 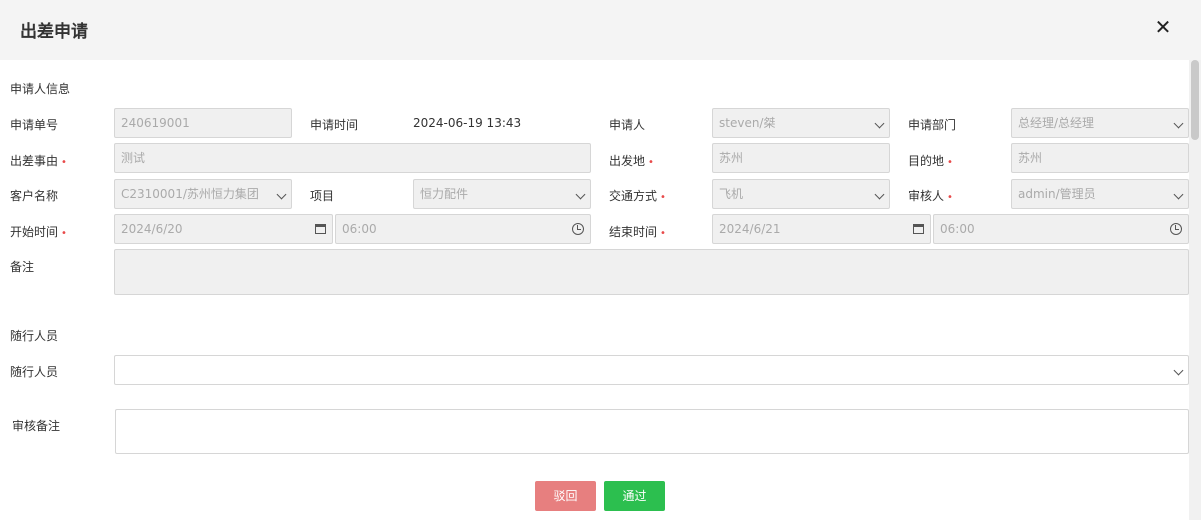 What do you see at coordinates (1030, 158) in the screenshot?
I see `destination-value: 苏州` at bounding box center [1030, 158].